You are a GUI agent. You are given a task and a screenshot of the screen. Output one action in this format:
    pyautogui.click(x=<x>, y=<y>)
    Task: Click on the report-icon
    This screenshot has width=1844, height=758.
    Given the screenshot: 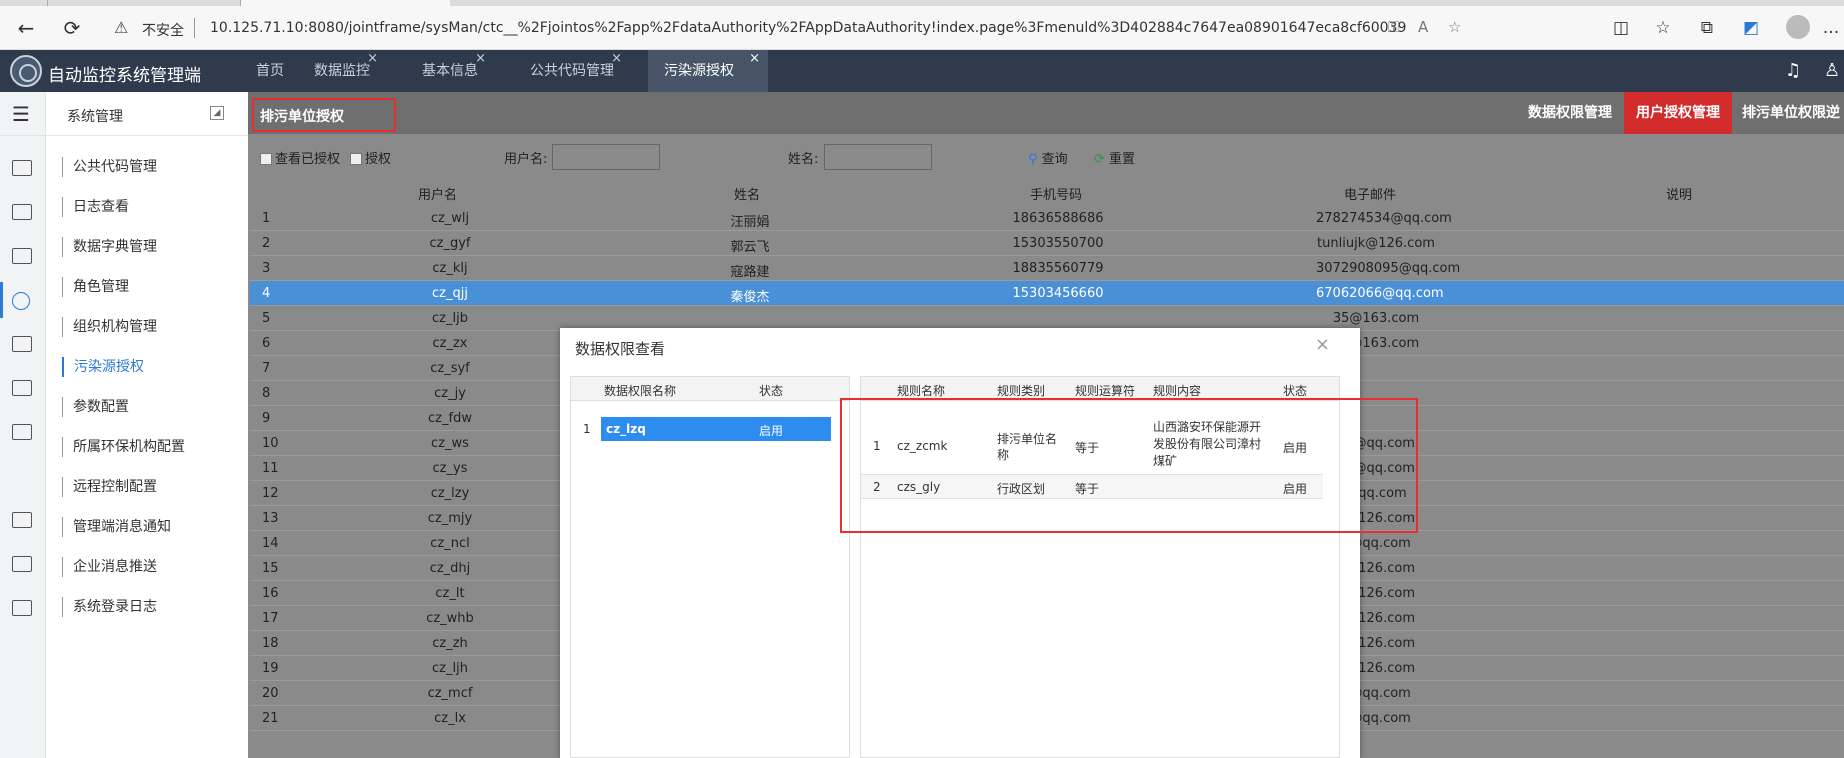 What is the action you would take?
    pyautogui.click(x=22, y=564)
    